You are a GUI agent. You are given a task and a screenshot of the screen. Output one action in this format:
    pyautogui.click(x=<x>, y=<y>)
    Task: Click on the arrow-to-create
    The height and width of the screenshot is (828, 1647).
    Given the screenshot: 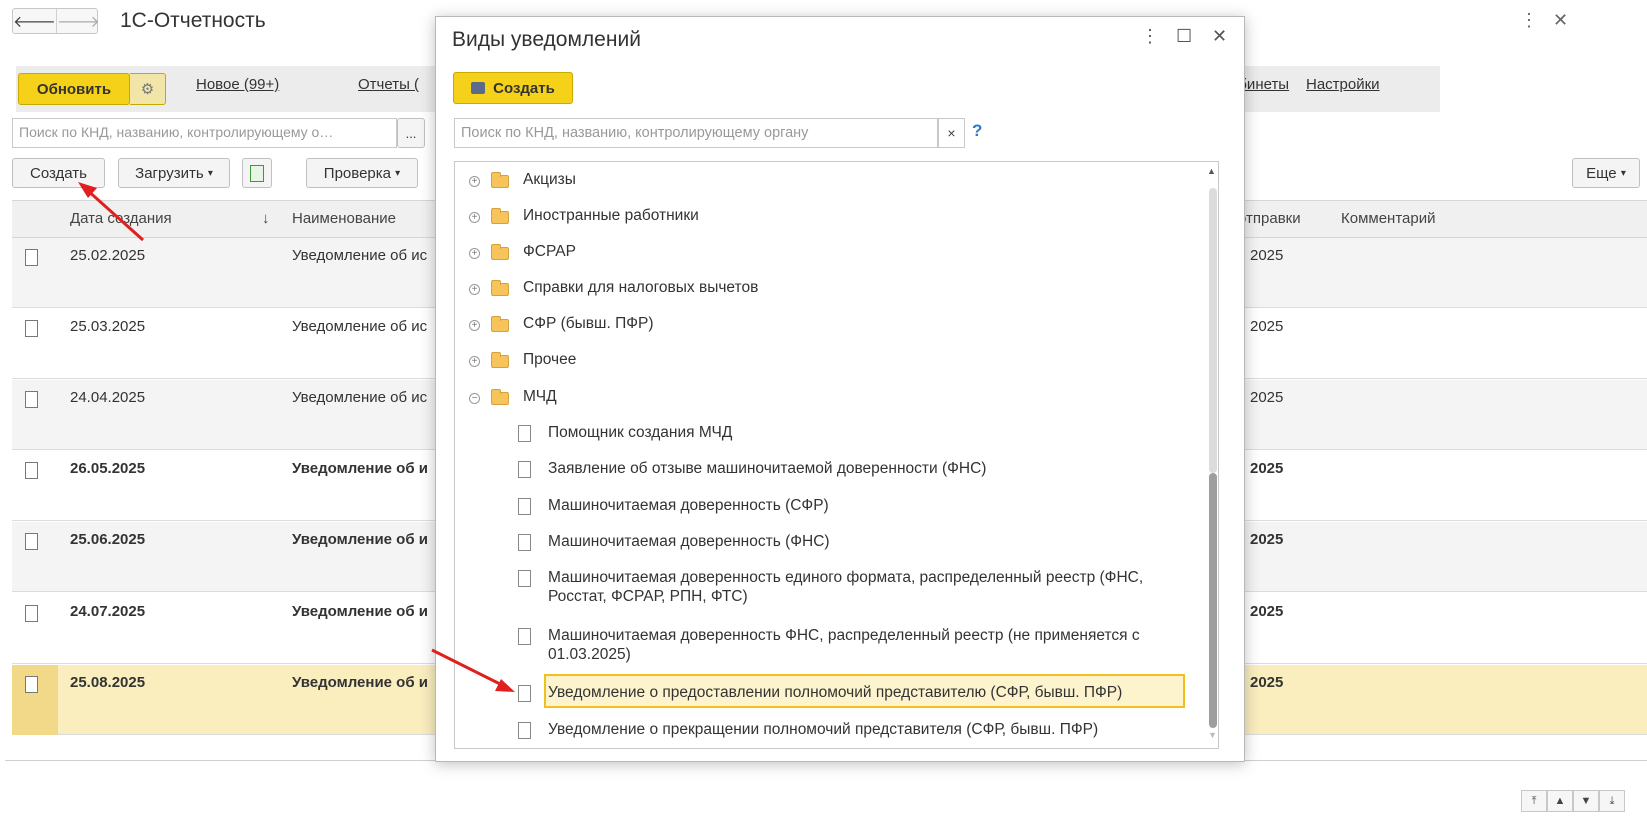 What is the action you would take?
    pyautogui.click(x=111, y=212)
    